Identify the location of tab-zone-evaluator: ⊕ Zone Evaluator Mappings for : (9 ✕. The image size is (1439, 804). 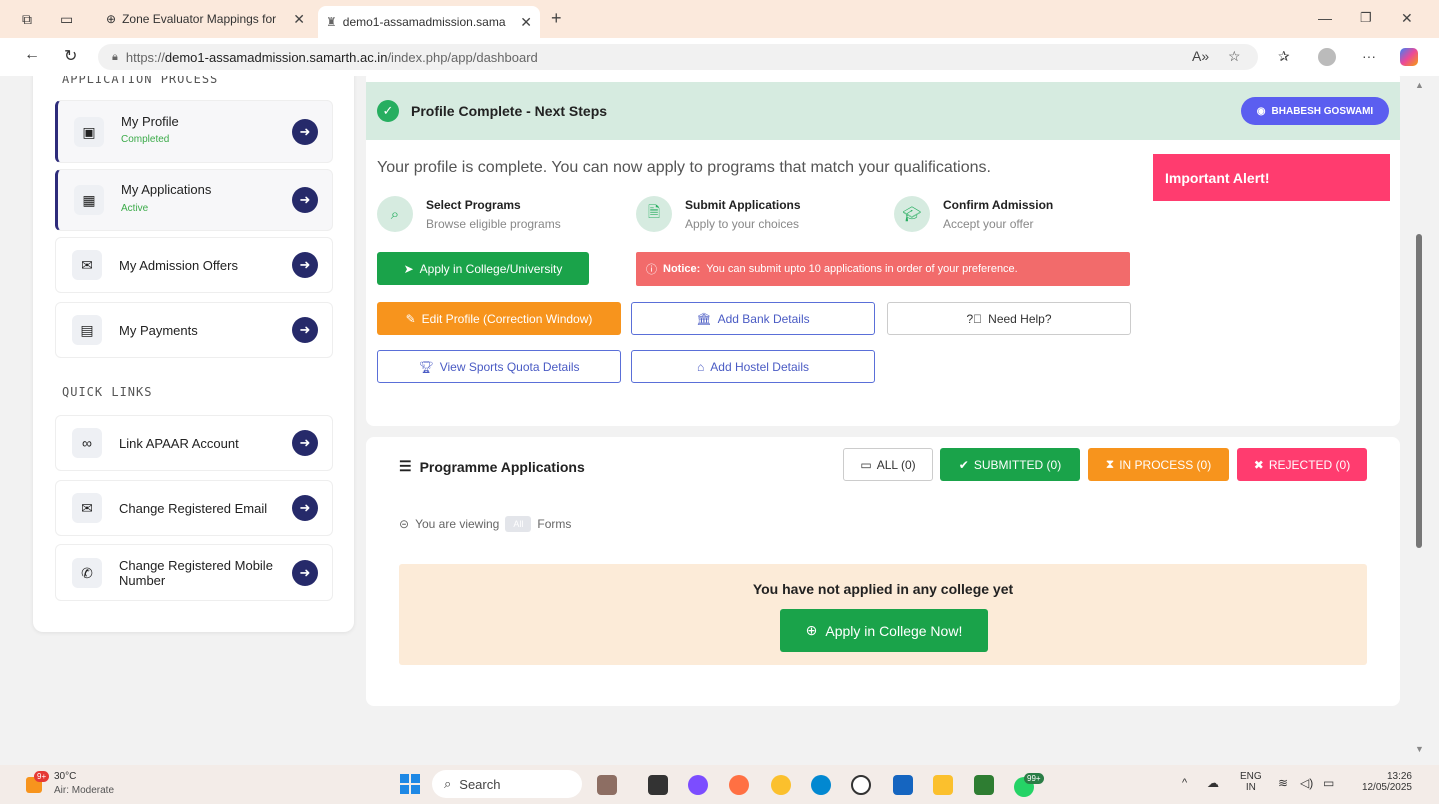
(205, 19).